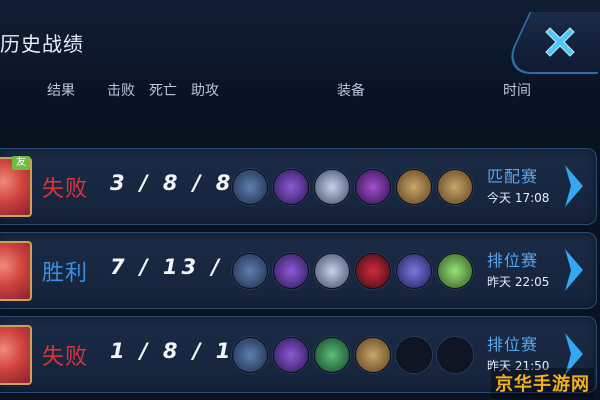  I want to click on red-blade-item-icon, so click(373, 271).